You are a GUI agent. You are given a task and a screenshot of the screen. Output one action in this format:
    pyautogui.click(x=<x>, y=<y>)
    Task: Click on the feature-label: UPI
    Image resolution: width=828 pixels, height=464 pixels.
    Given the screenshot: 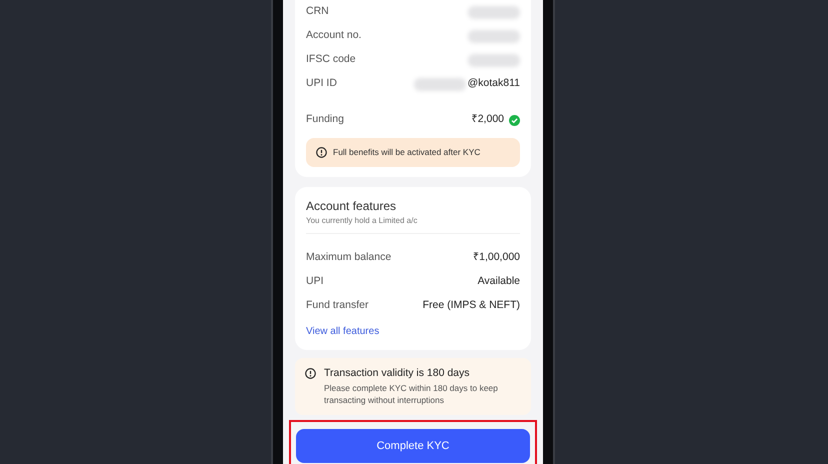 What is the action you would take?
    pyautogui.click(x=315, y=281)
    